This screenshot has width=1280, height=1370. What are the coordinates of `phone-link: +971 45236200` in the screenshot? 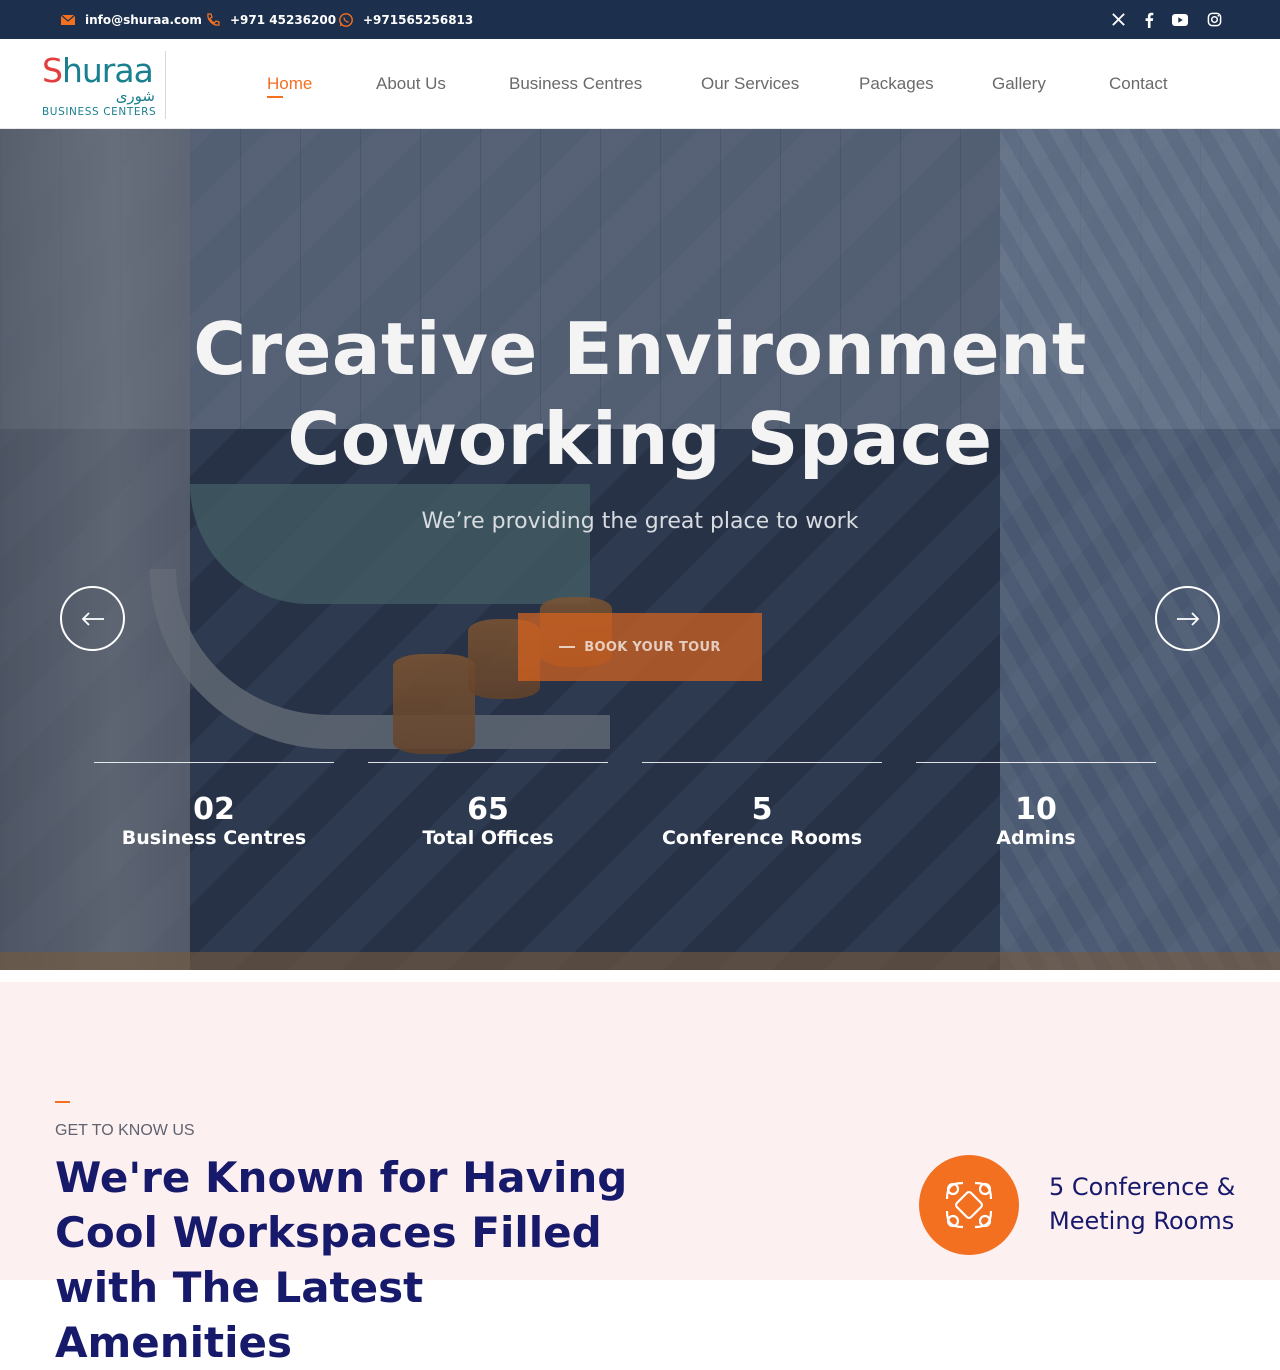 It's located at (270, 19).